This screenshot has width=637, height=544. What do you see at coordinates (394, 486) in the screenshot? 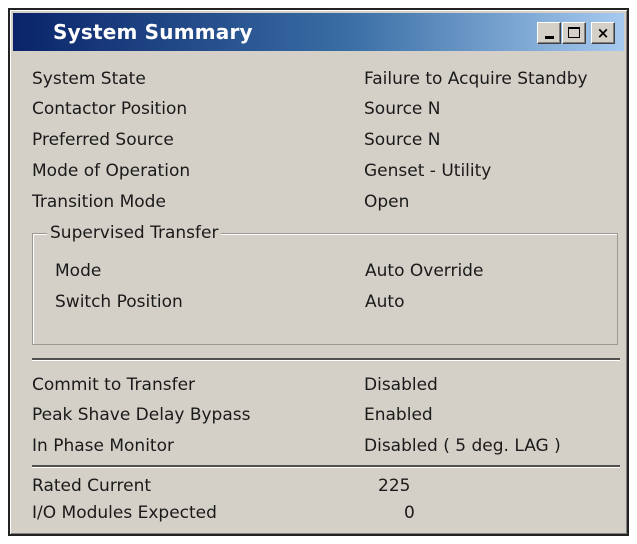
I see `rated-current-value: 225` at bounding box center [394, 486].